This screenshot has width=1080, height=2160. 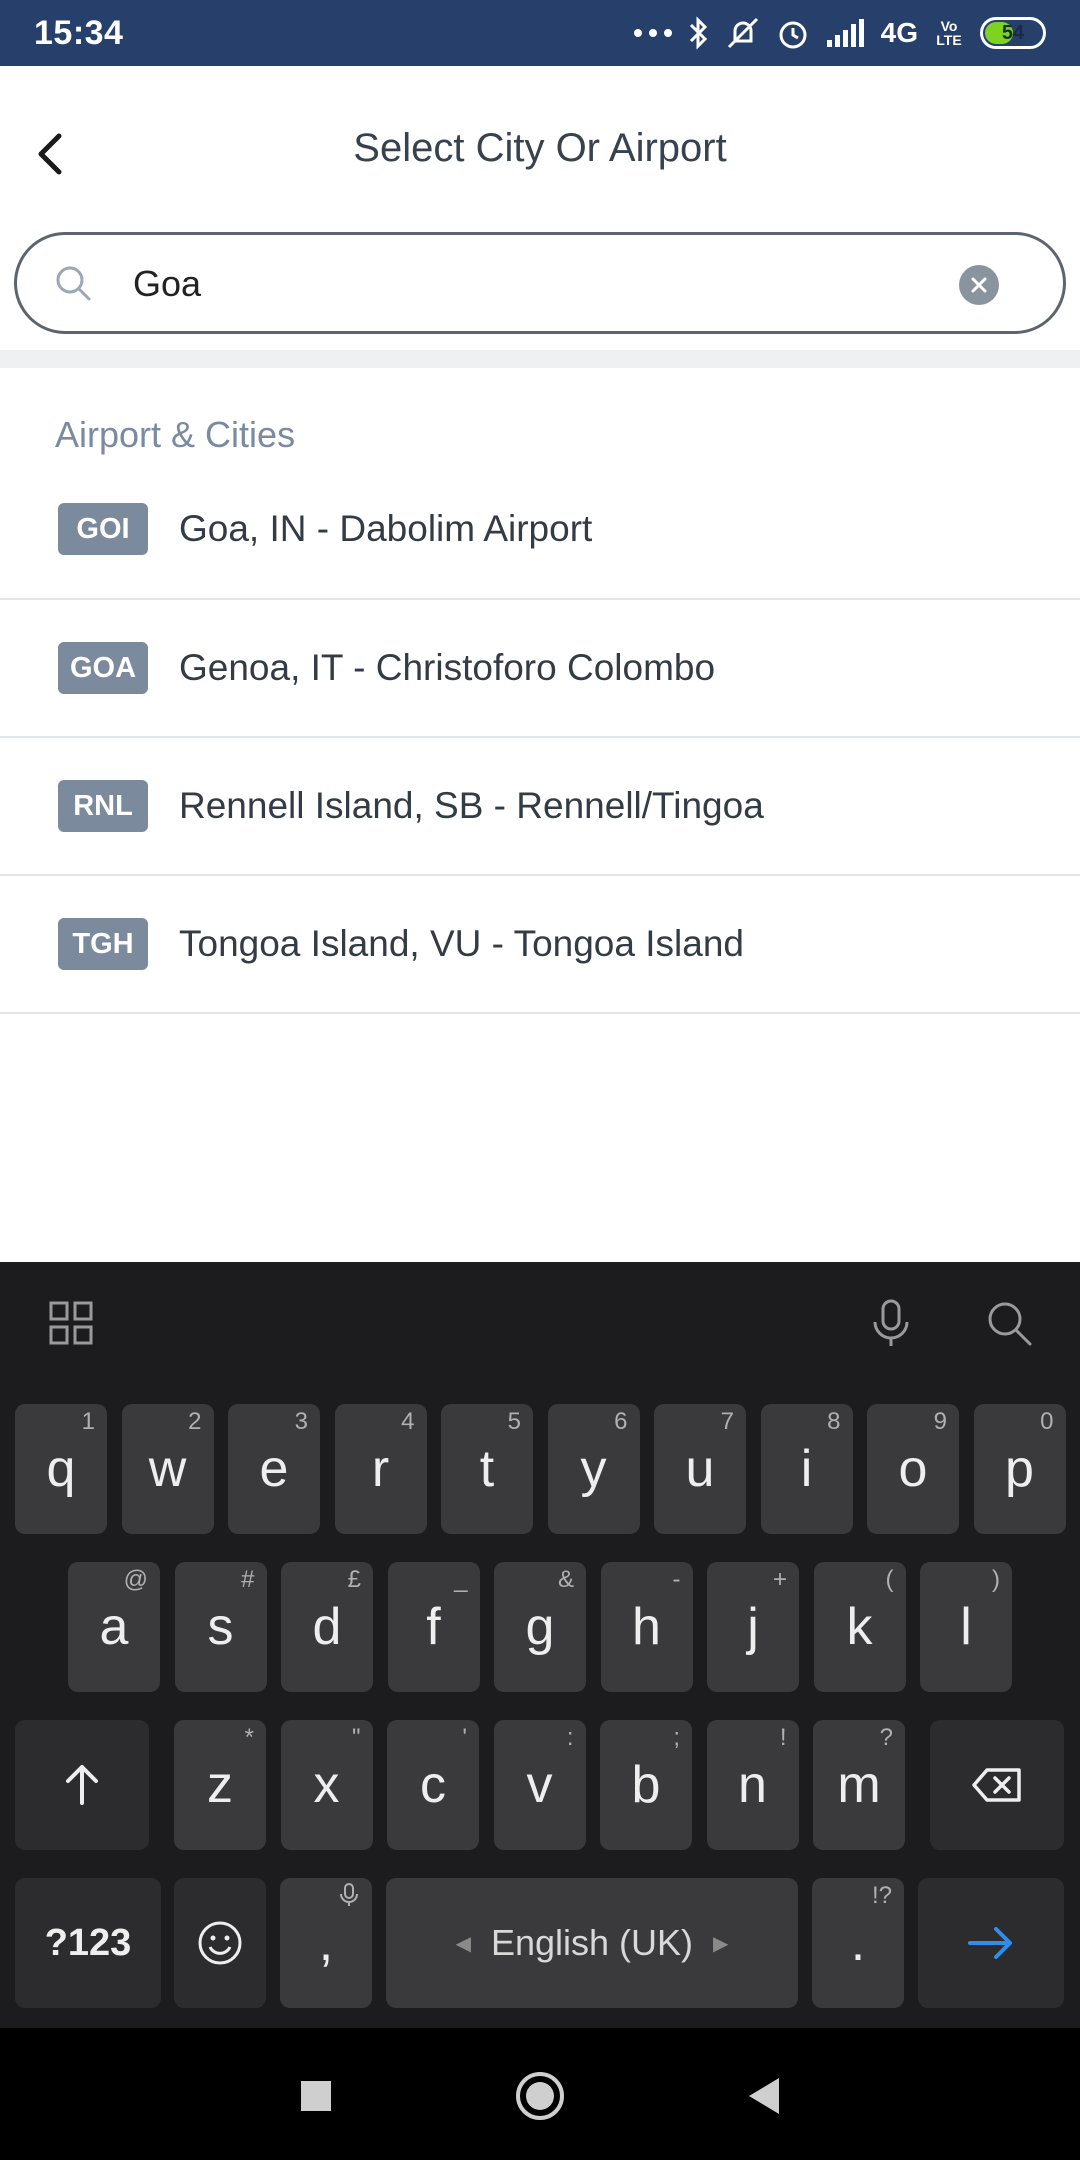 I want to click on list-item: RNL Rennell Island, SB - Rennell/Tingoa, so click(x=540, y=807).